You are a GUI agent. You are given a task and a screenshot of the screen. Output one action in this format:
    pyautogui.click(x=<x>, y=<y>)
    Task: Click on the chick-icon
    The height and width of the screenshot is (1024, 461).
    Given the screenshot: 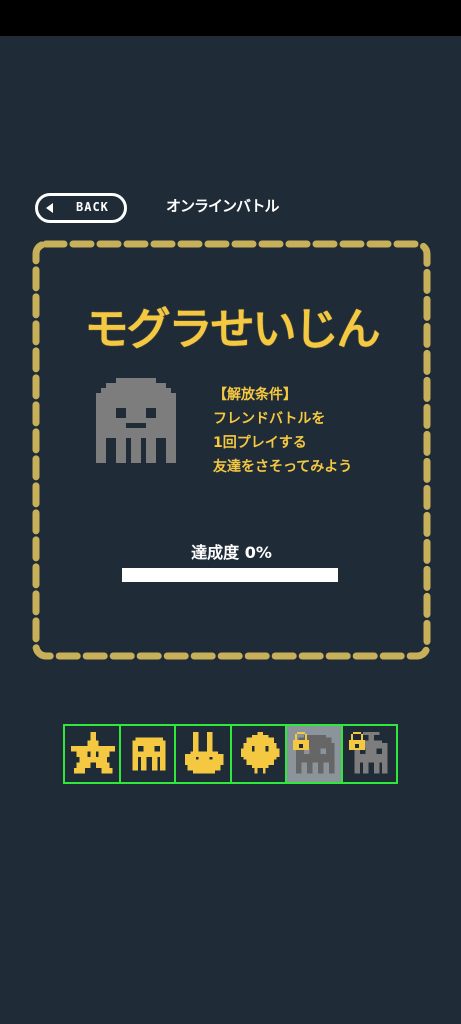 What is the action you would take?
    pyautogui.click(x=259, y=753)
    